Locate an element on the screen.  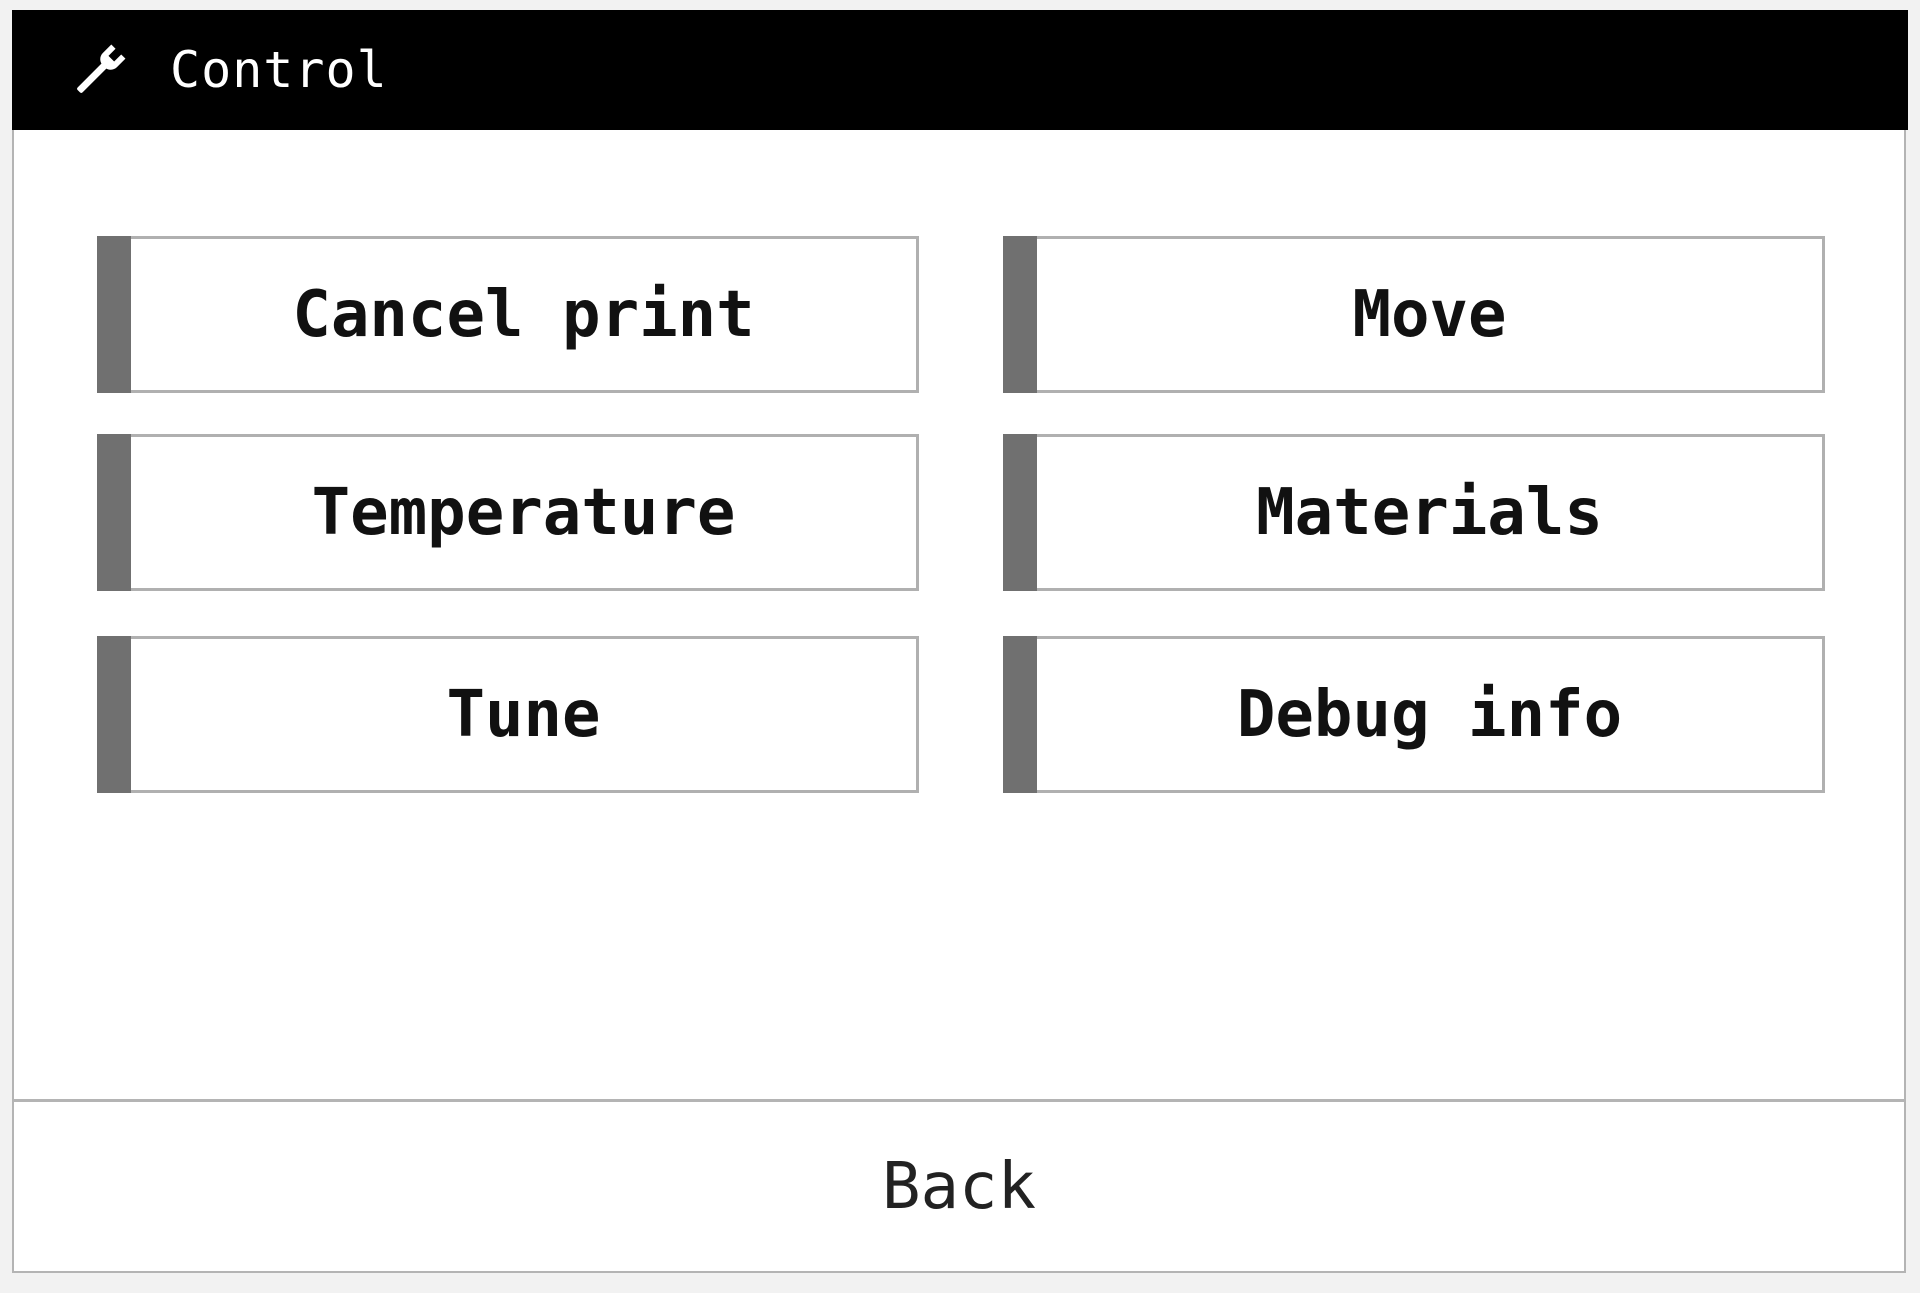
materials-button: Materials is located at coordinates (1414, 512).